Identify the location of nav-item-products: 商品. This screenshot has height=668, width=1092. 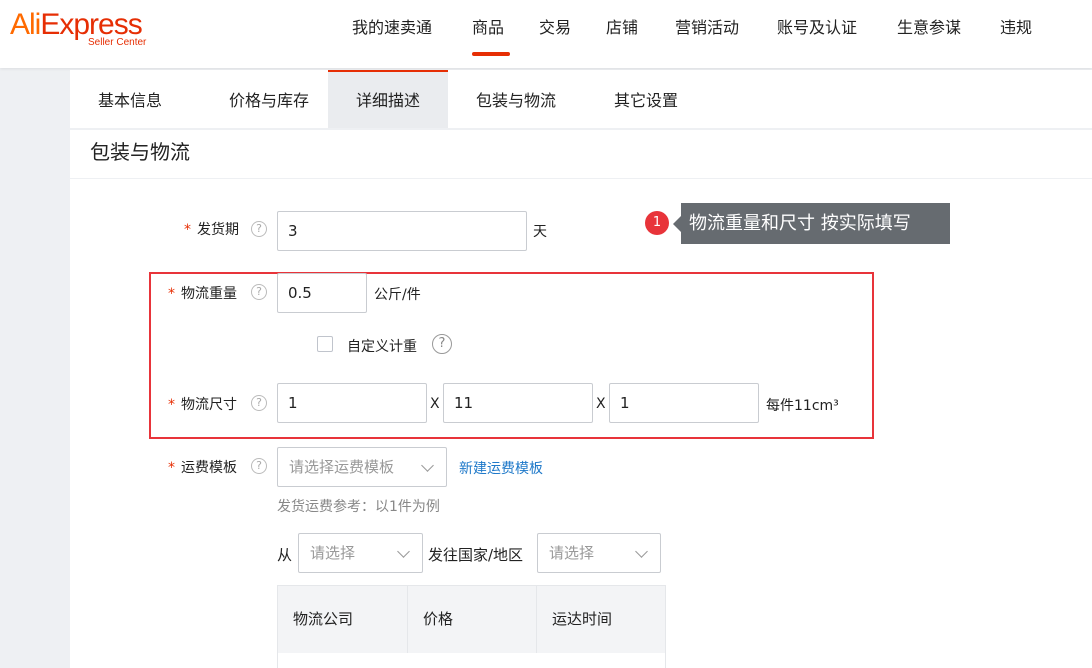
(488, 28).